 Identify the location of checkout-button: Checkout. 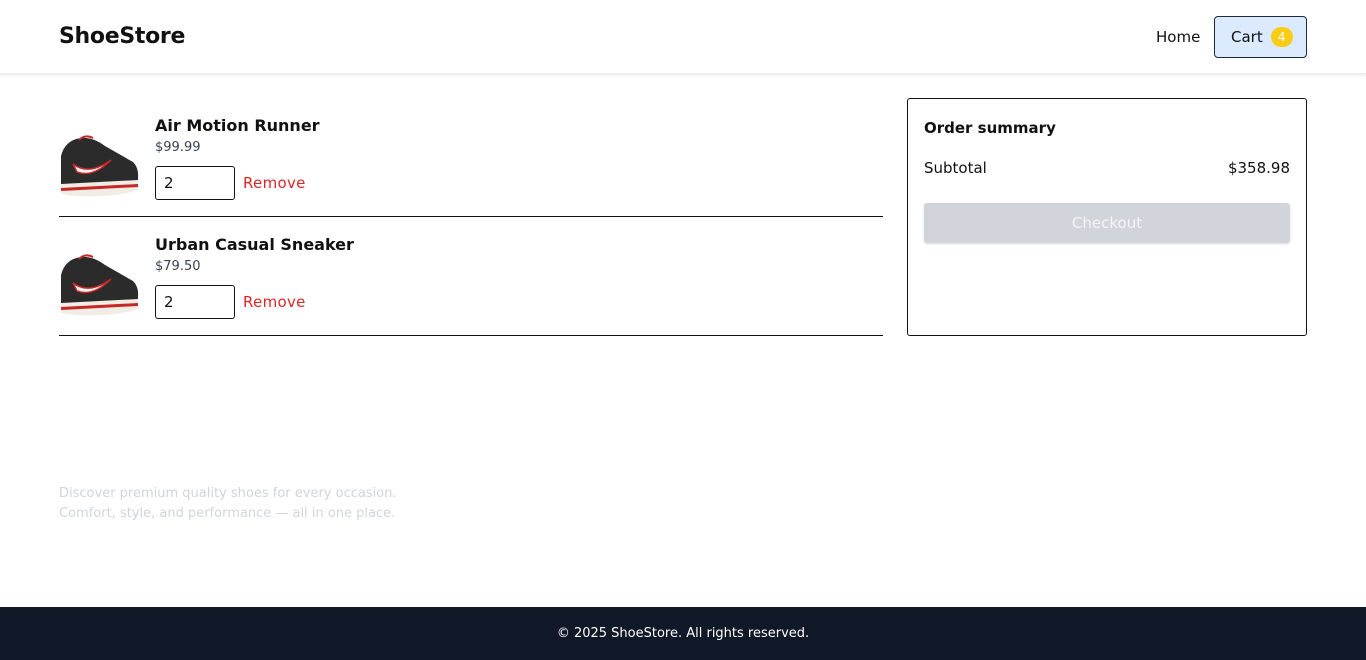
(1107, 223).